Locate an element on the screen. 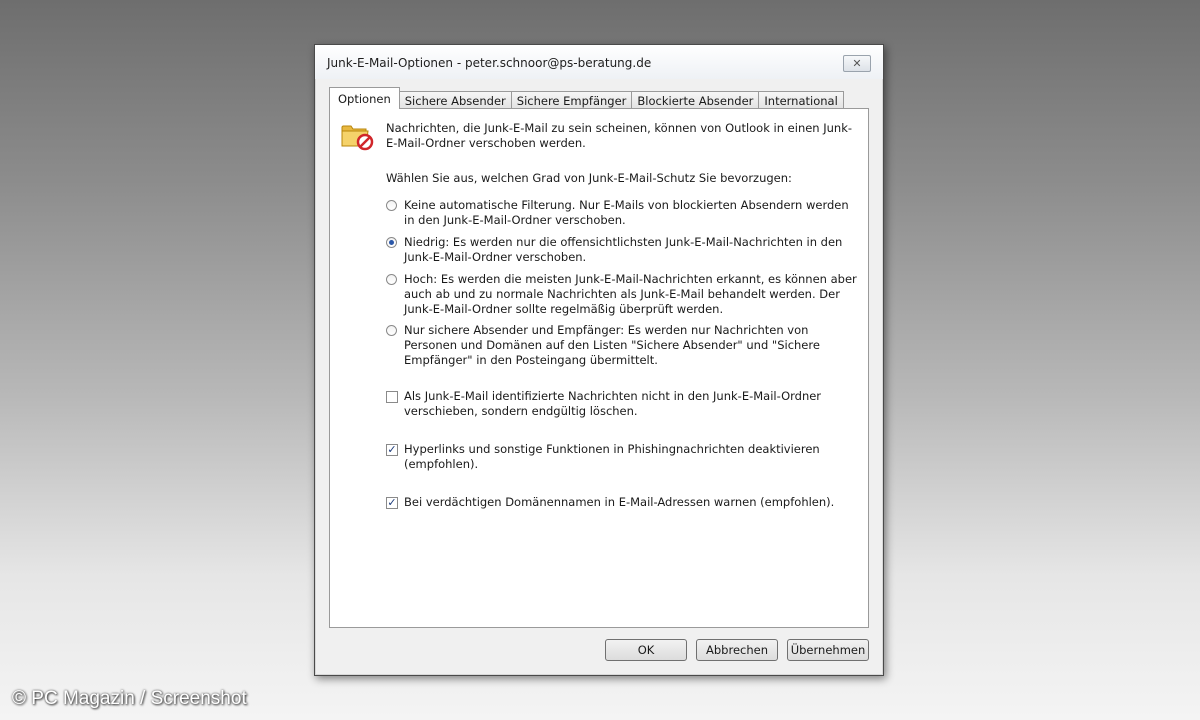 The image size is (1200, 720). ok-button: OK is located at coordinates (646, 650).